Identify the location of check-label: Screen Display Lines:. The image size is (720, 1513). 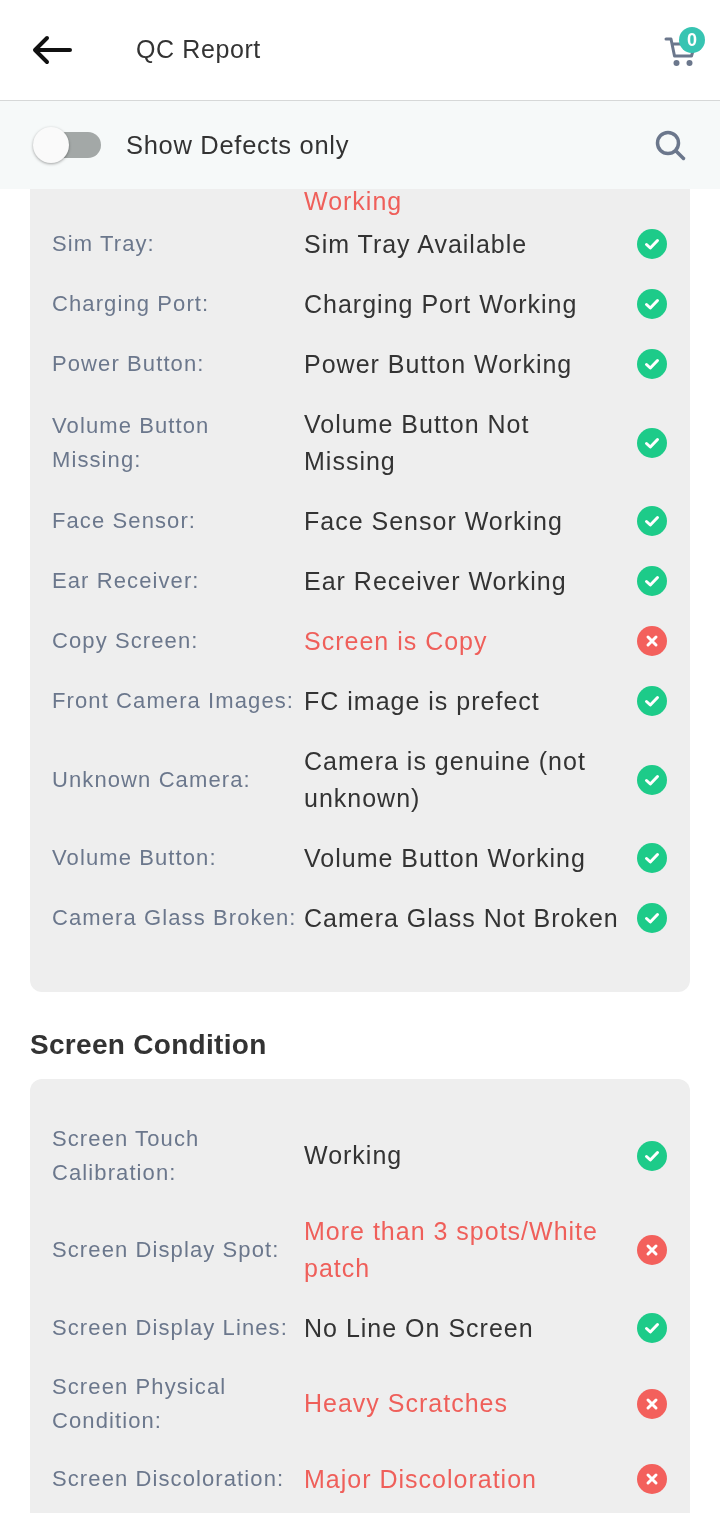
(170, 1328).